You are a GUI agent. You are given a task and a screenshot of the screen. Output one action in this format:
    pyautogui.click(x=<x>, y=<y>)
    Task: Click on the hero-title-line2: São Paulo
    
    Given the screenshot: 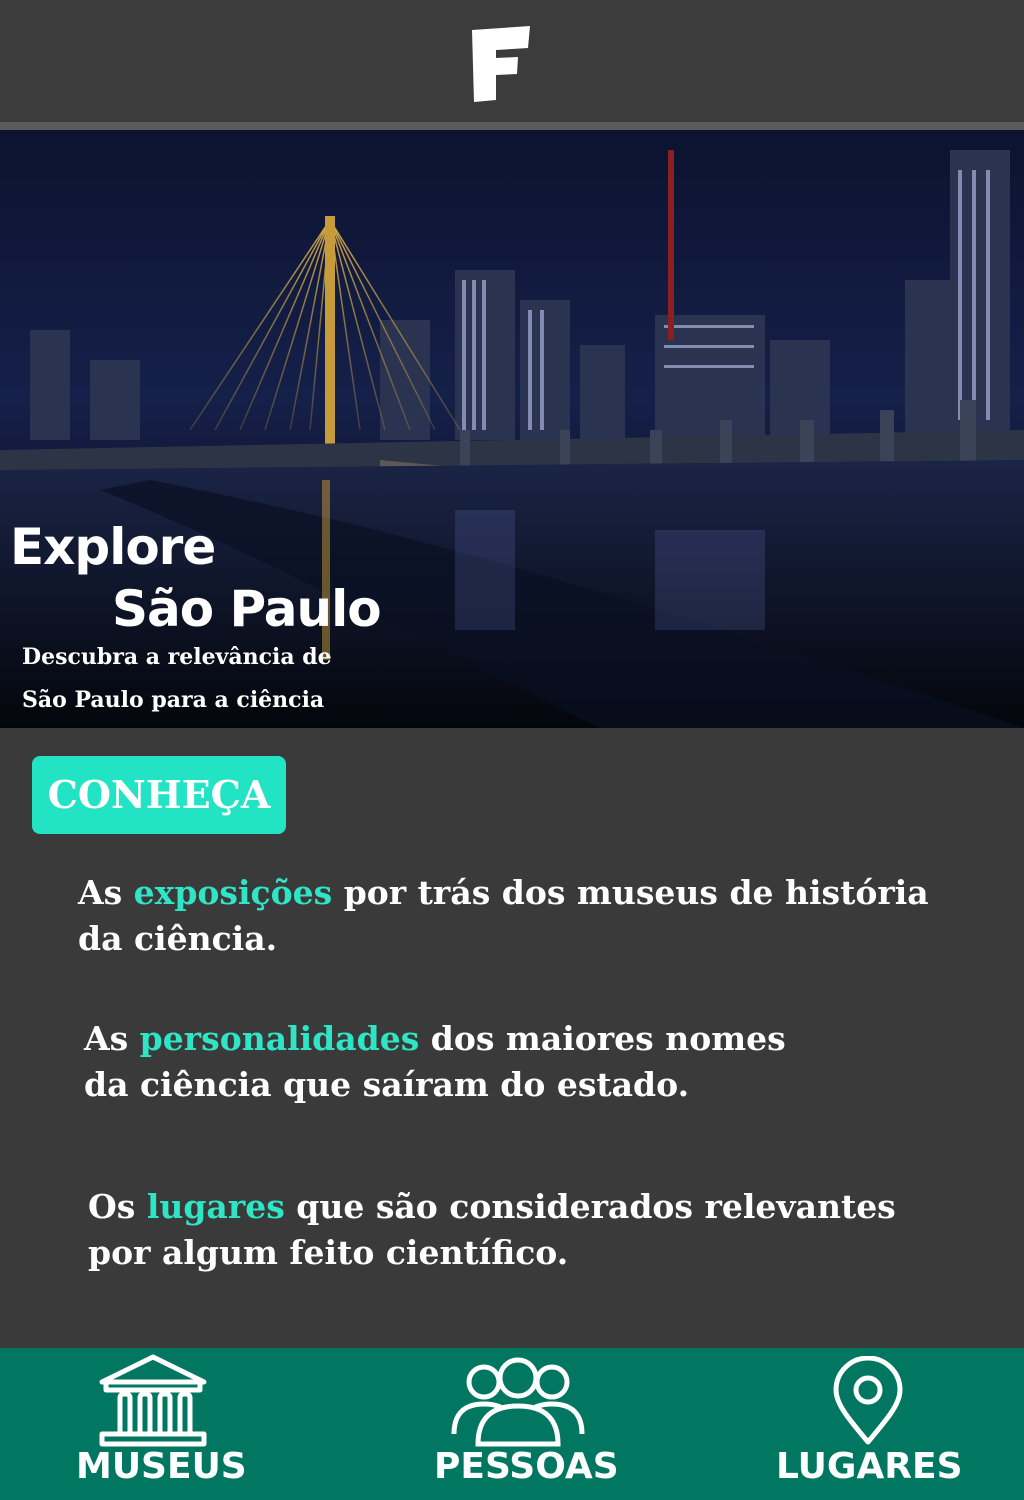 What is the action you would take?
    pyautogui.click(x=247, y=609)
    